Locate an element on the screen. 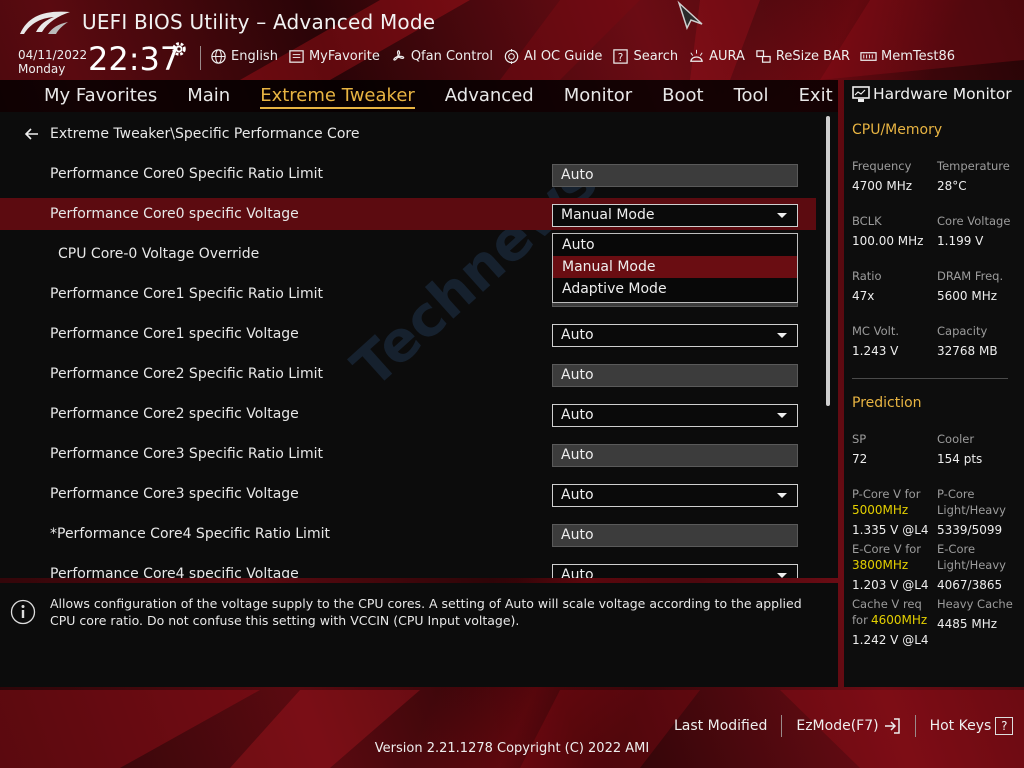 The width and height of the screenshot is (1024, 768). hw-label-heavy-cache: Heavy Cache is located at coordinates (975, 604).